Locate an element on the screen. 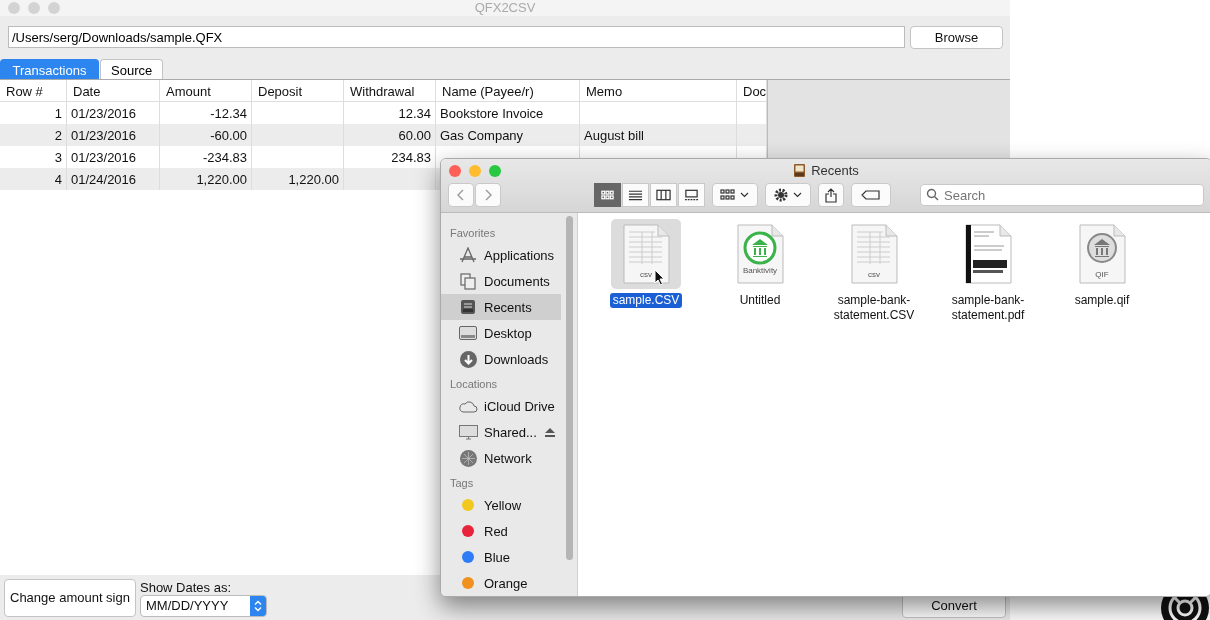 The height and width of the screenshot is (620, 1210). table-cell: 4 is located at coordinates (58, 179).